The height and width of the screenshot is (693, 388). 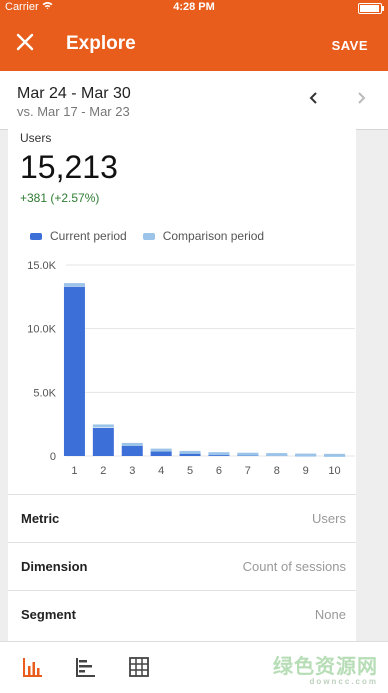 What do you see at coordinates (343, 681) in the screenshot?
I see `watermark-sub: downcc.com` at bounding box center [343, 681].